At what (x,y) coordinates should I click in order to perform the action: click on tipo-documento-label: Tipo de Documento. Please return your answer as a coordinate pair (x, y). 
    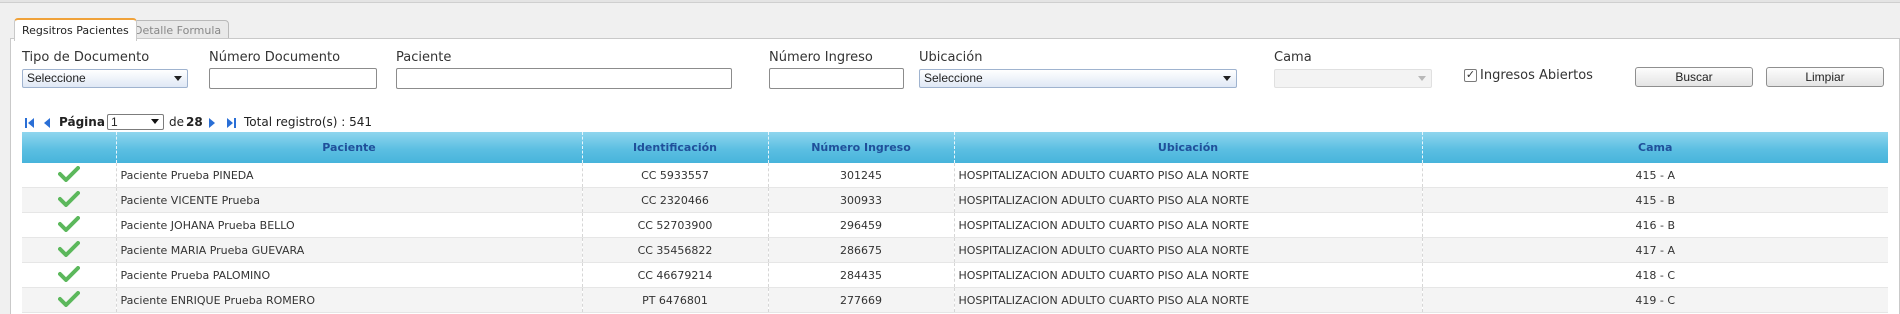
    Looking at the image, I should click on (86, 57).